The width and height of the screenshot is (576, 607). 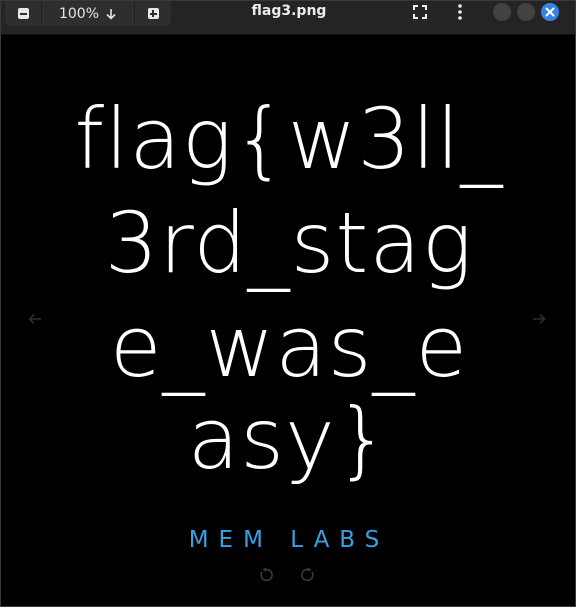 I want to click on fullscreen-button, so click(x=420, y=12).